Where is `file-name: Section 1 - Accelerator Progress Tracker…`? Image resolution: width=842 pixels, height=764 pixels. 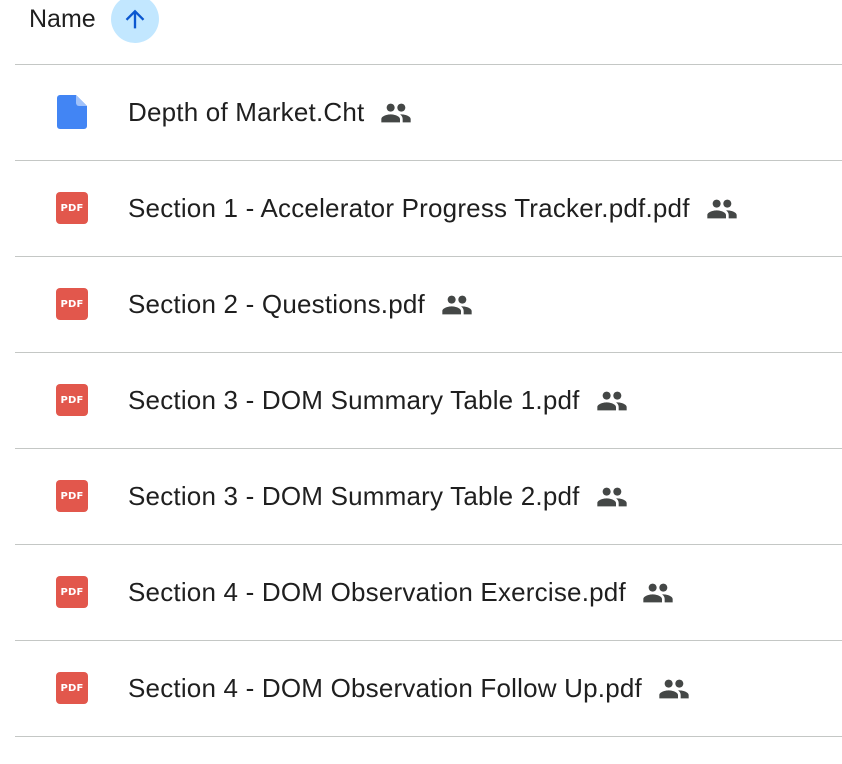 file-name: Section 1 - Accelerator Progress Tracker… is located at coordinates (409, 208).